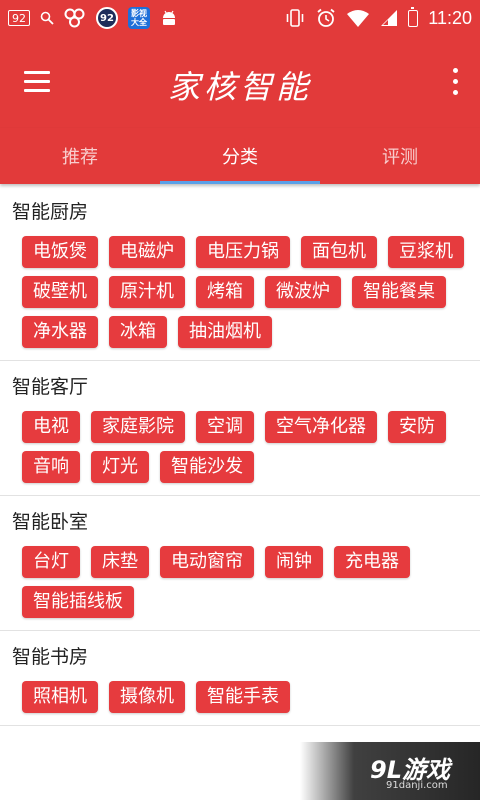 The height and width of the screenshot is (800, 480). What do you see at coordinates (243, 252) in the screenshot?
I see `category-tag: 电压力锅` at bounding box center [243, 252].